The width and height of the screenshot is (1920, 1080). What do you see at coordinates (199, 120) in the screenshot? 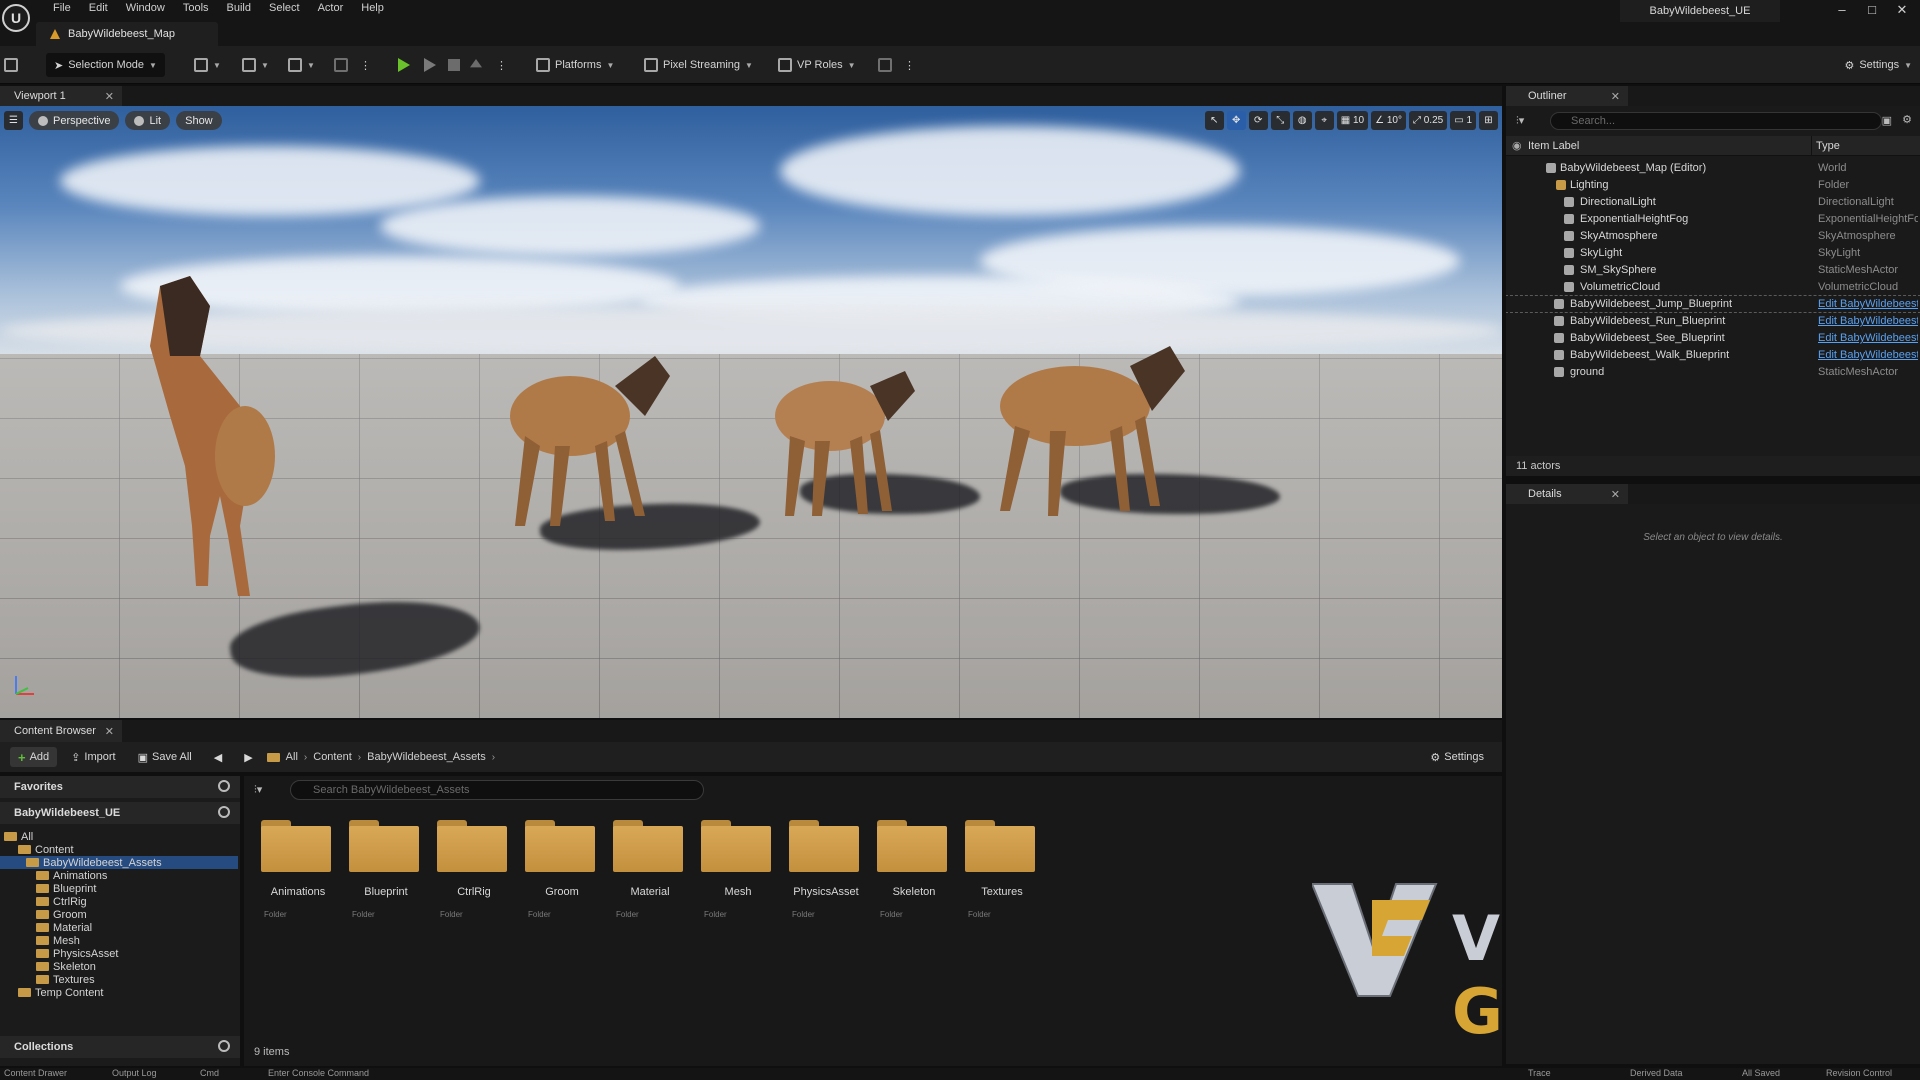
I see `show-dropdown: Show` at bounding box center [199, 120].